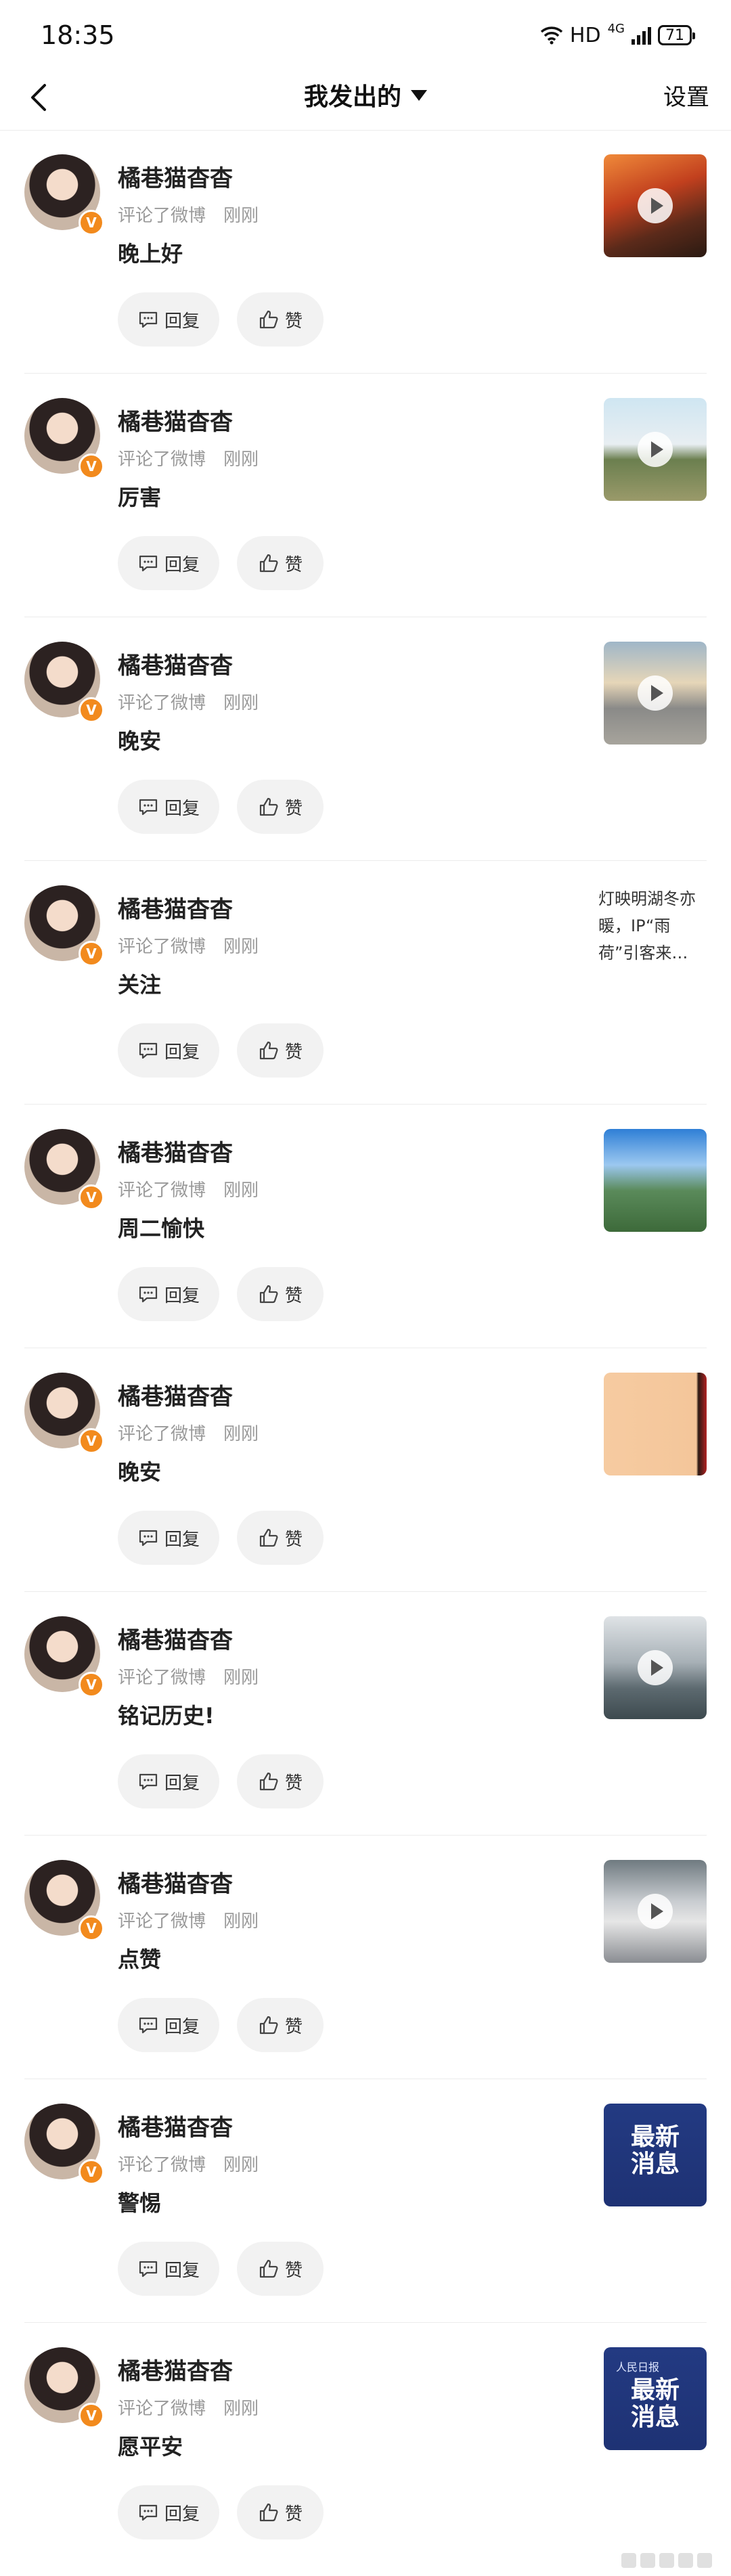 The image size is (731, 2576). I want to click on comment-item: V 橘巷猫杳杳 评论了微博 刚刚 警惕 回复 赞 最新 消息, so click(365, 2201).